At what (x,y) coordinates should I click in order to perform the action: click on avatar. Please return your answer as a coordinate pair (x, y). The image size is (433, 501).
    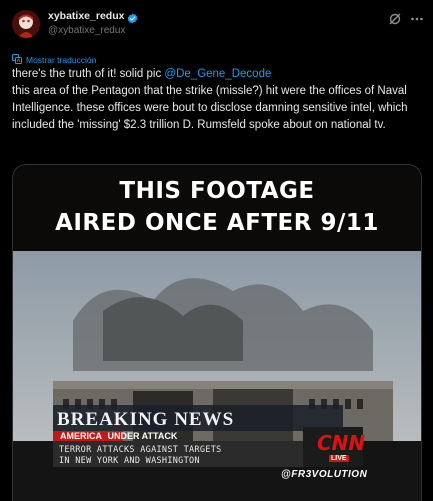
    Looking at the image, I should click on (26, 24).